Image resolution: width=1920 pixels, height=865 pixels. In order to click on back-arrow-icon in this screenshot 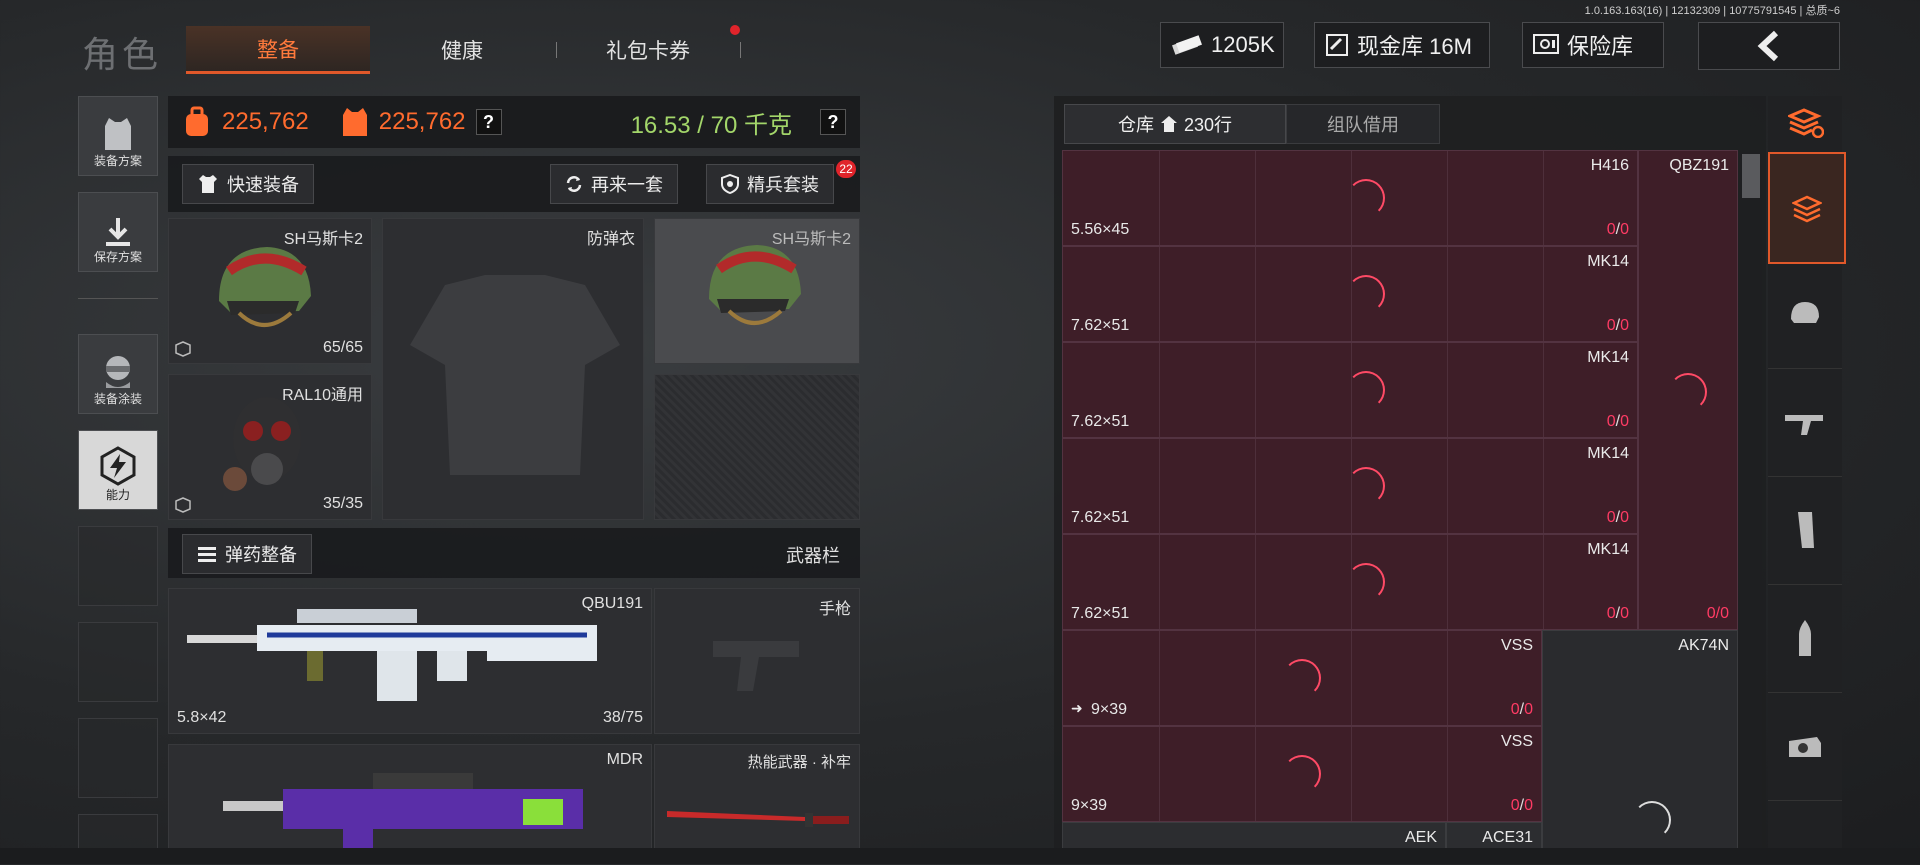, I will do `click(1768, 46)`.